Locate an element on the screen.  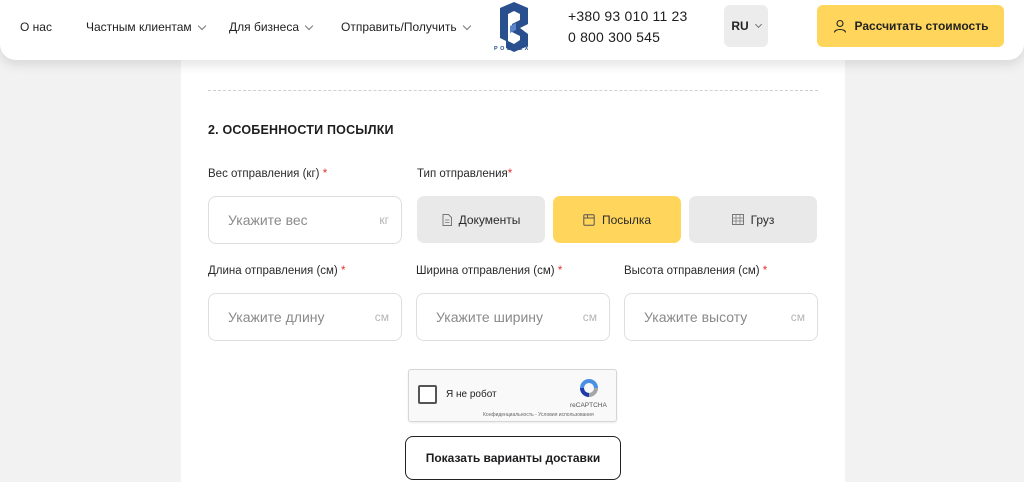
nav-private-clients: Частным клиентам is located at coordinates (146, 27).